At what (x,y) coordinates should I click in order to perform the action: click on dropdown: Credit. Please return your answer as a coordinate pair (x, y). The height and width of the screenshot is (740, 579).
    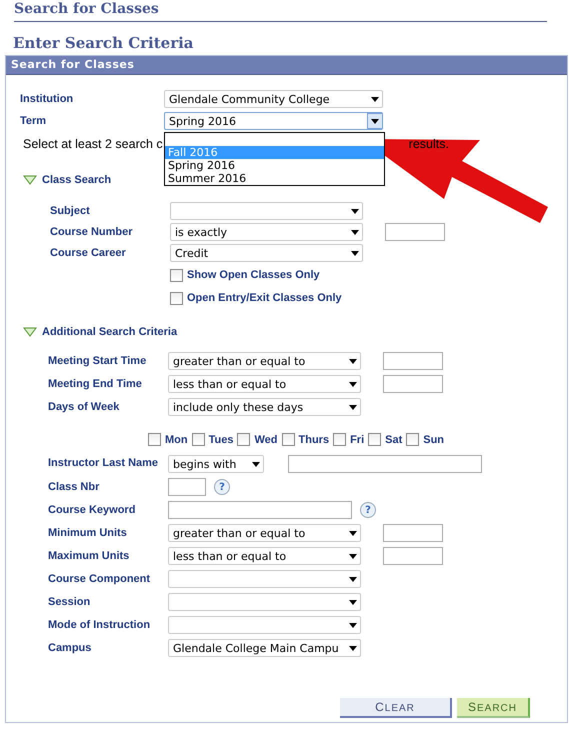
    Looking at the image, I should click on (266, 253).